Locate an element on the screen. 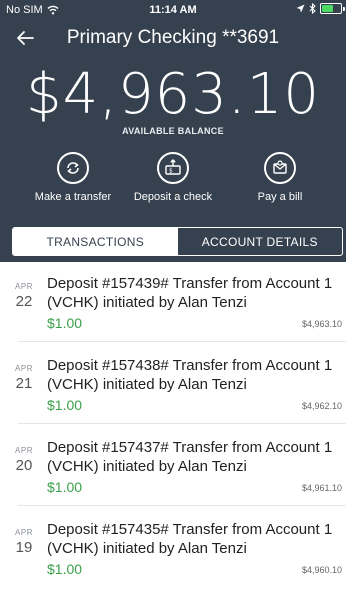 This screenshot has height=595, width=346. available-balance-amount: $4,963.10 is located at coordinates (172, 94).